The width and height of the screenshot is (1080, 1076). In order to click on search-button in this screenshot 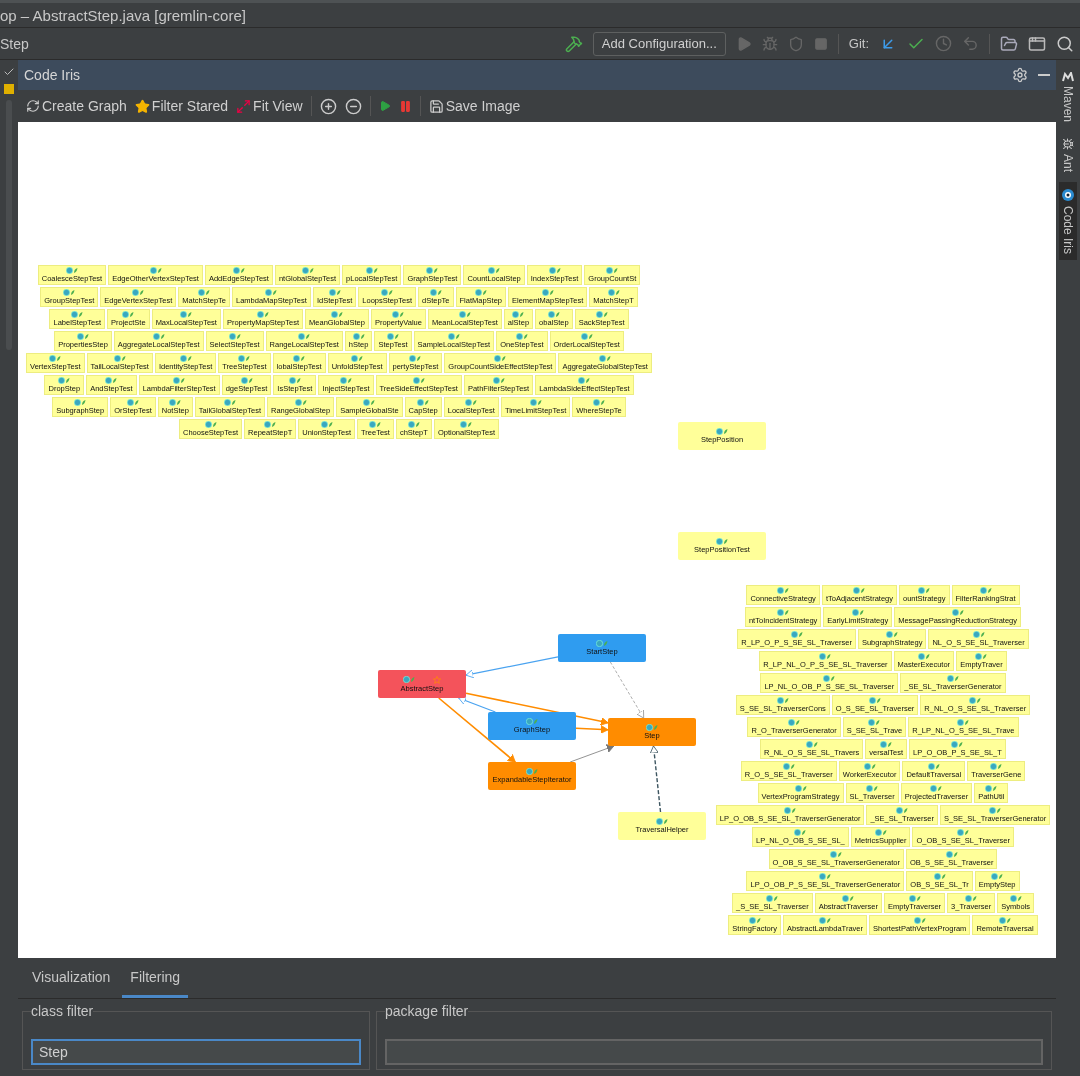, I will do `click(1065, 43)`.